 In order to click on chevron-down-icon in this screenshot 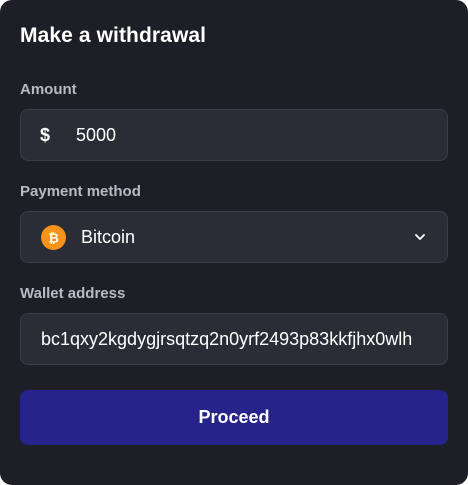, I will do `click(420, 237)`.